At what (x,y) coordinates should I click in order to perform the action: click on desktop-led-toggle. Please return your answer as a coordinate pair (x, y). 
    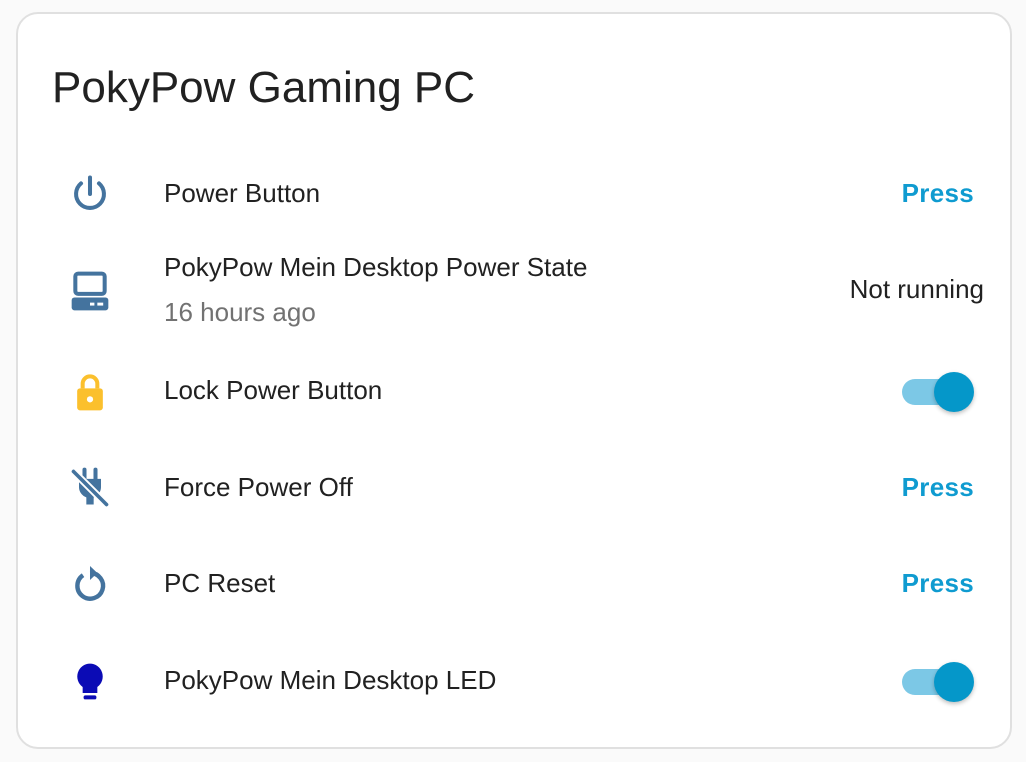
    Looking at the image, I should click on (938, 682).